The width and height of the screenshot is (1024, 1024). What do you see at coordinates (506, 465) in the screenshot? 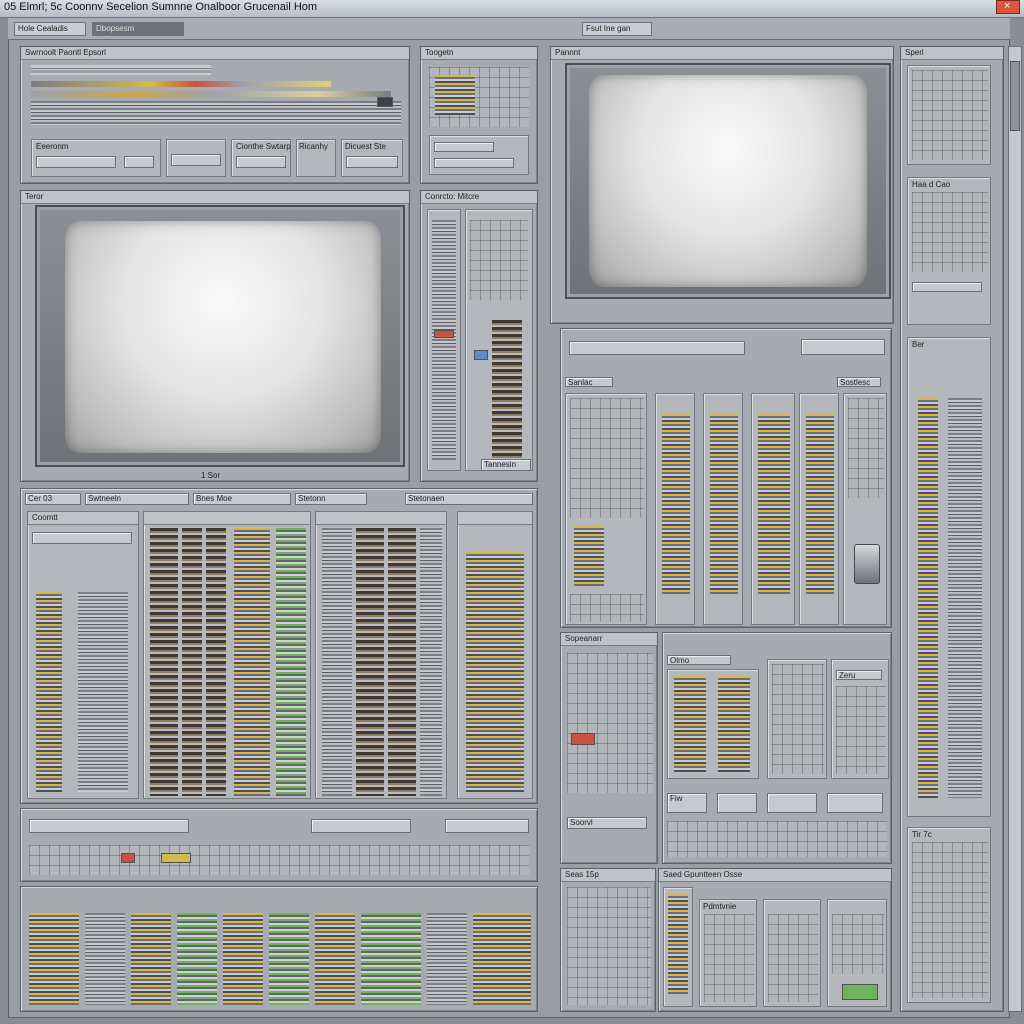
I see `mid-column-footer-button: Tannesin` at bounding box center [506, 465].